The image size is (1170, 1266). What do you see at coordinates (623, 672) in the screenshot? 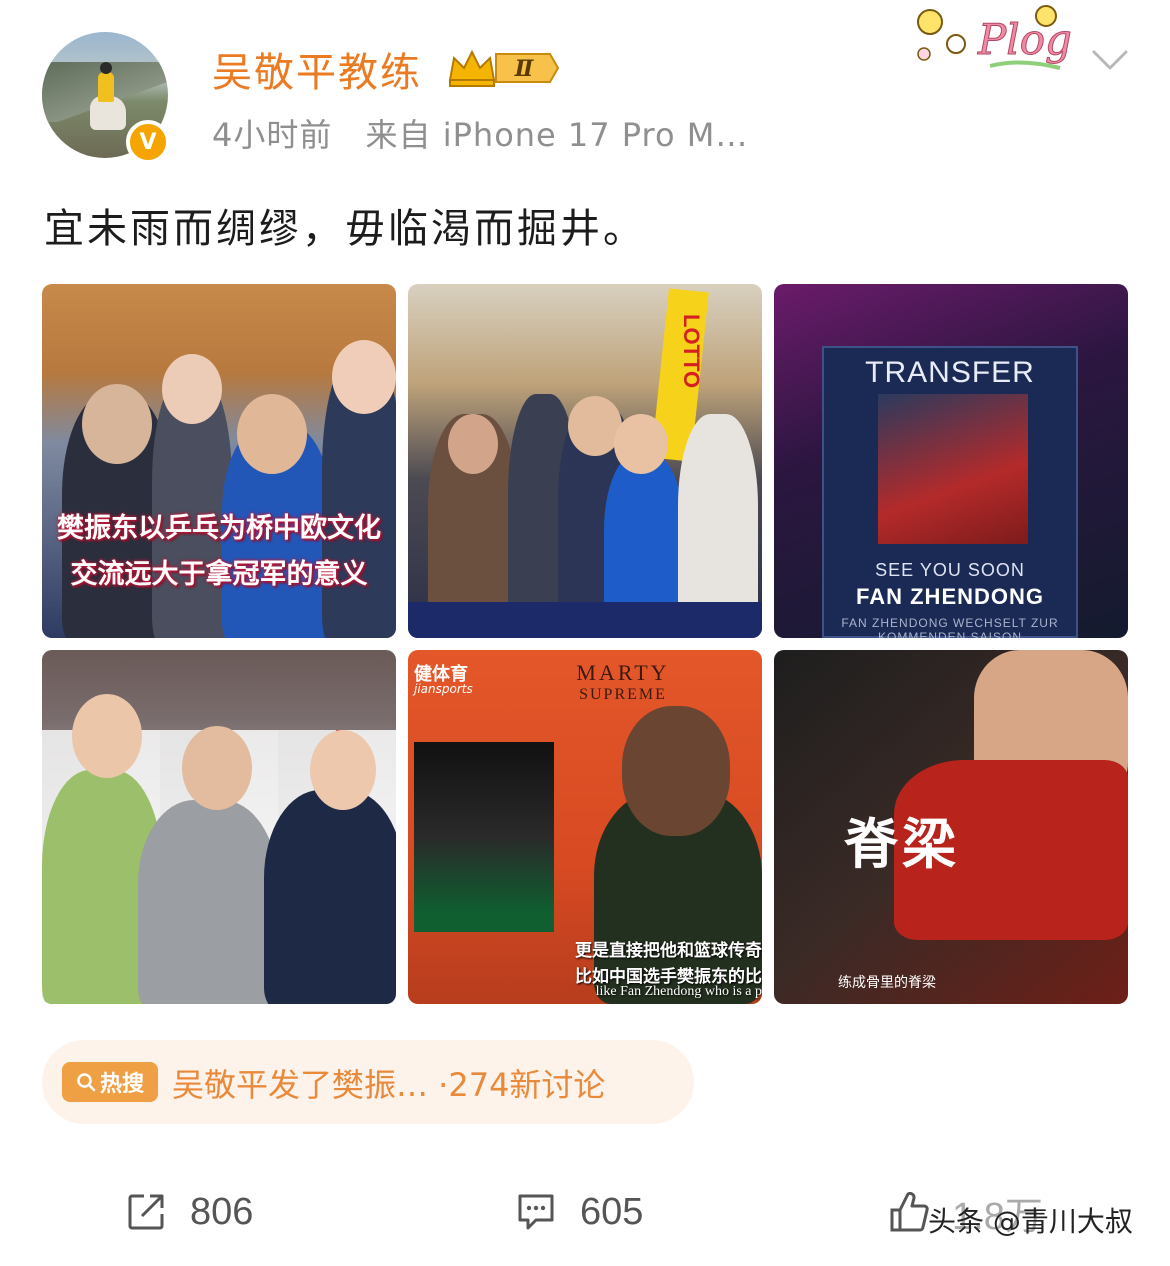
I see `marty-title: MARTY` at bounding box center [623, 672].